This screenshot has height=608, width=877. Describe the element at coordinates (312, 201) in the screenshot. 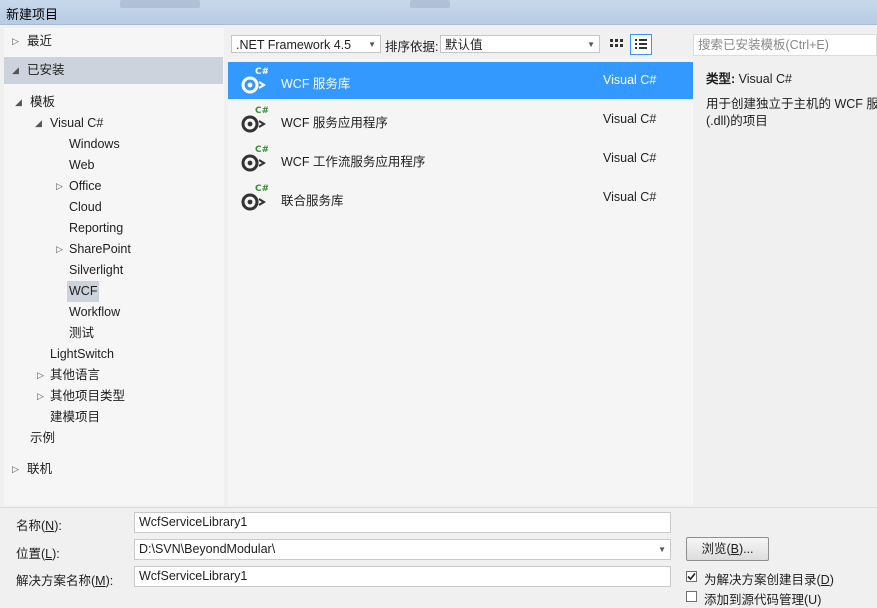

I see `template-name: 联合服务库` at that location.